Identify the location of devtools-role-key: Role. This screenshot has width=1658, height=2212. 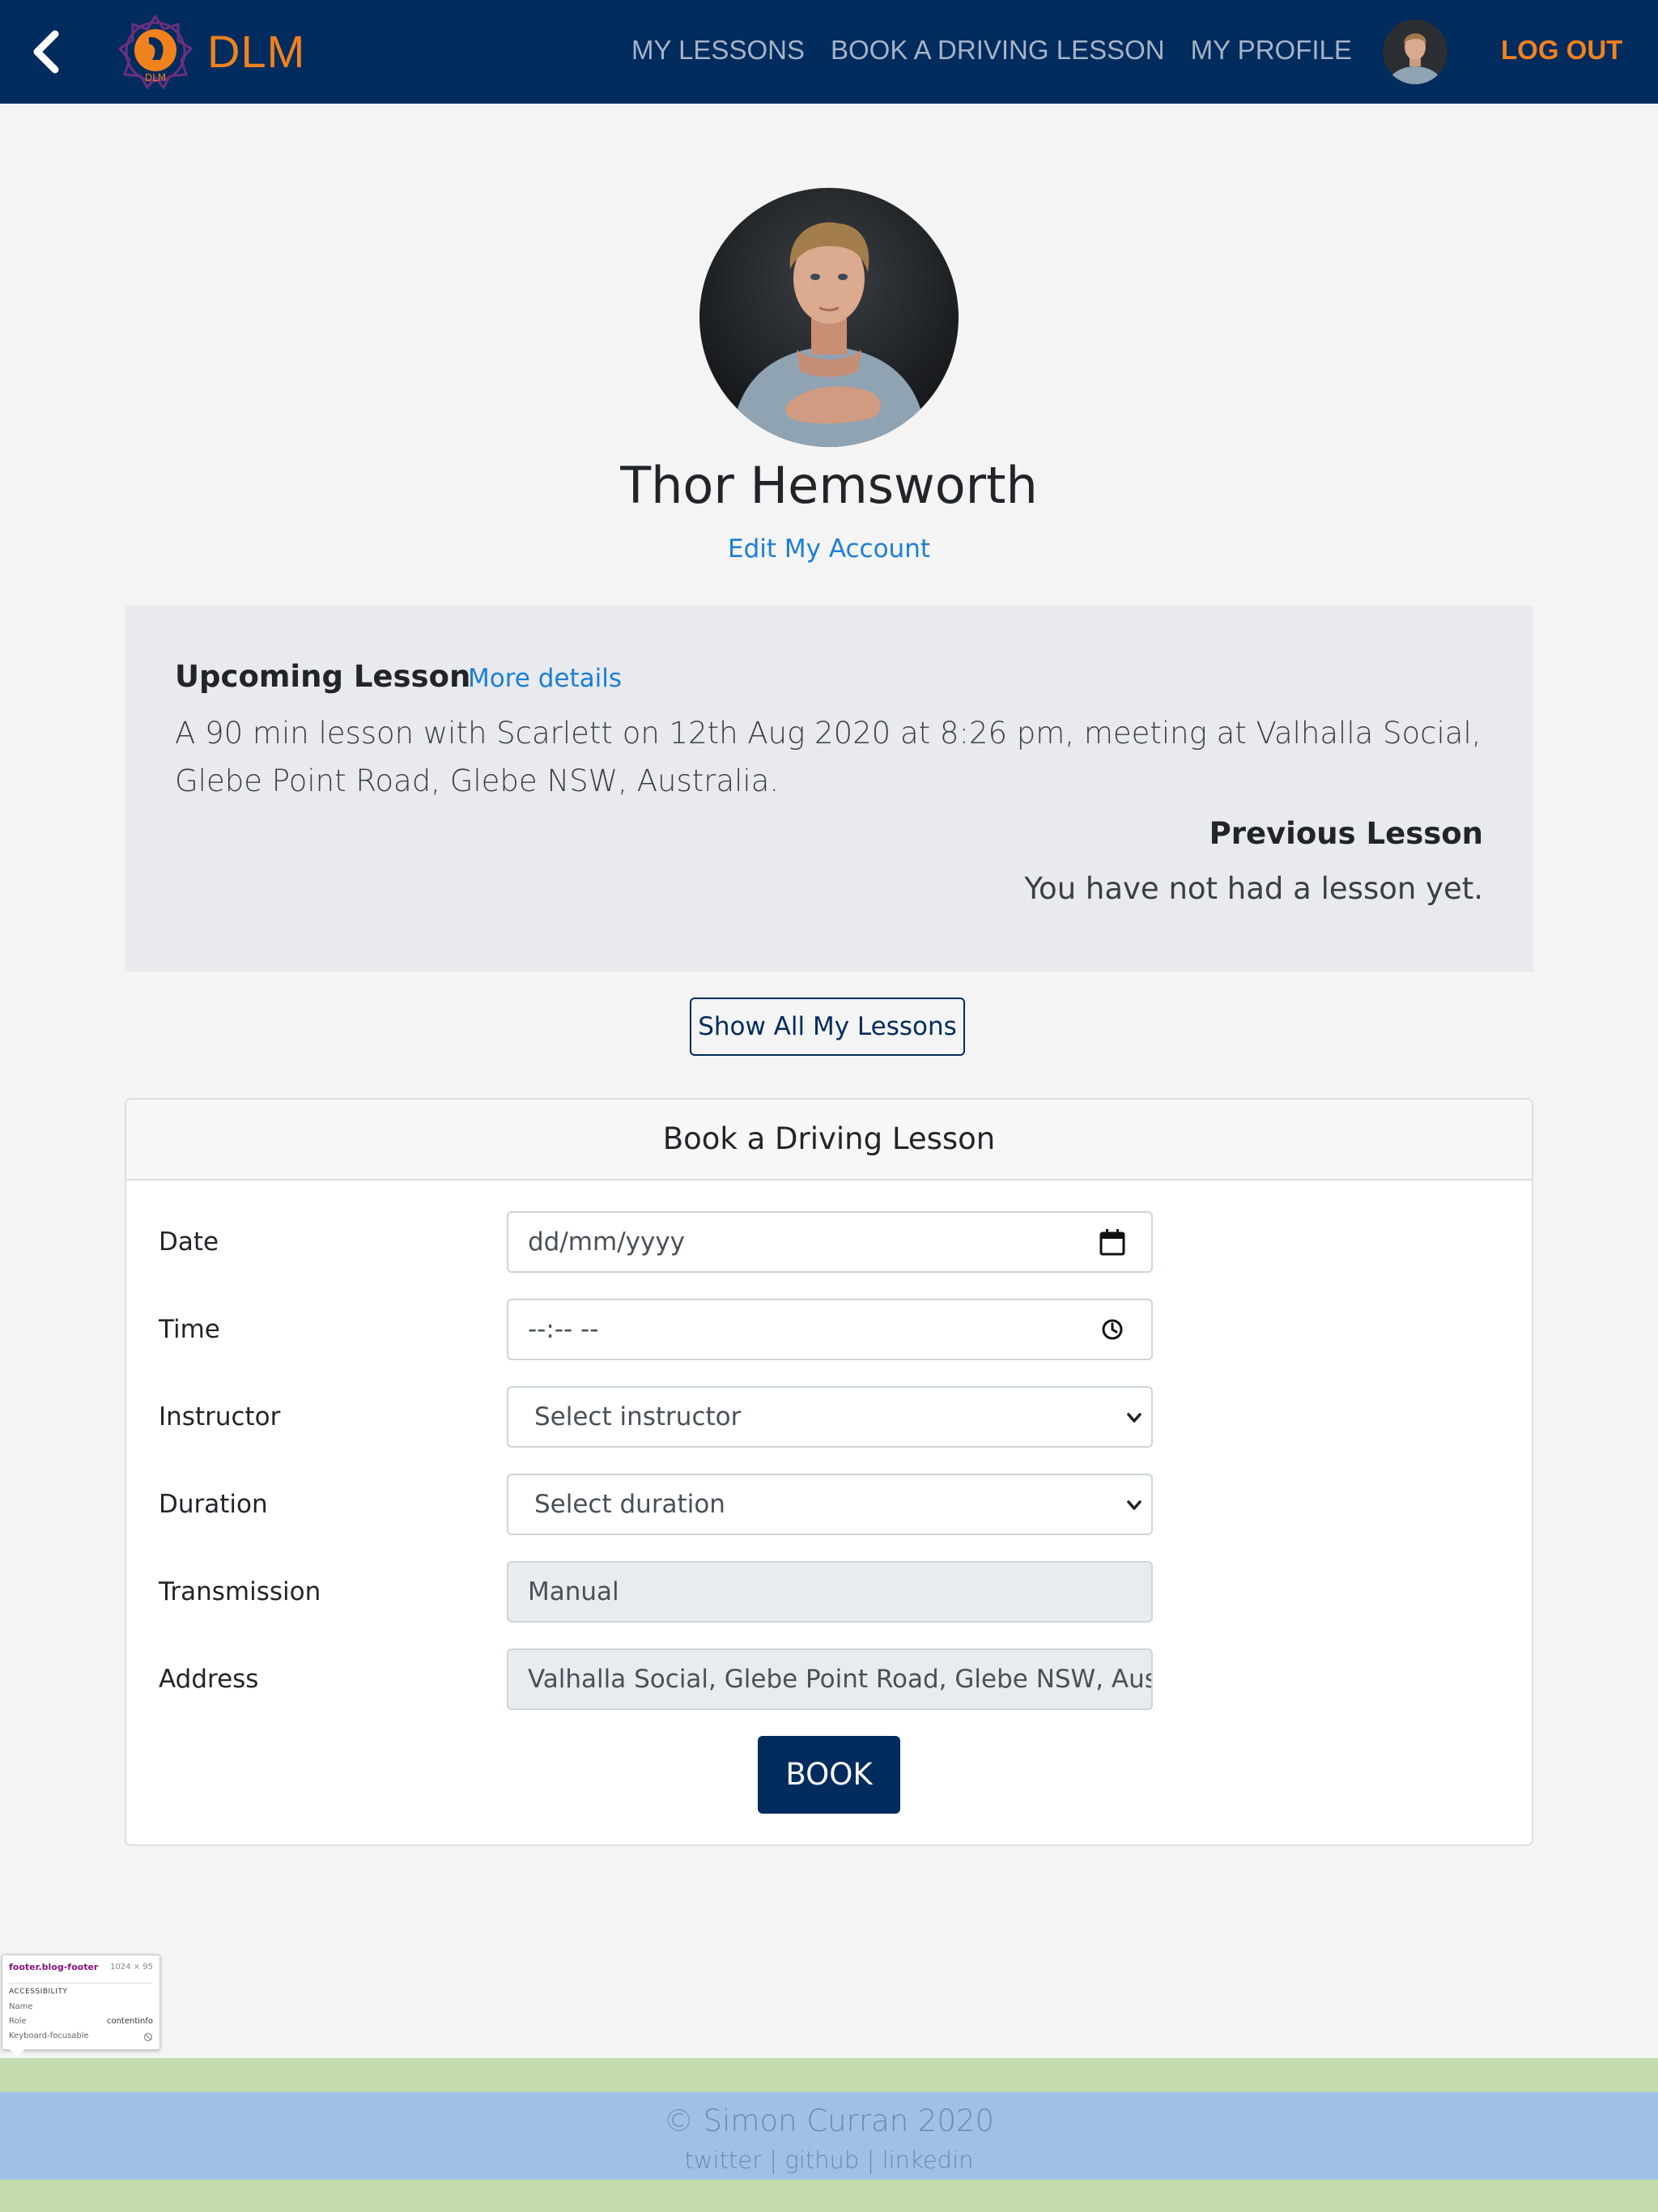
(18, 2022).